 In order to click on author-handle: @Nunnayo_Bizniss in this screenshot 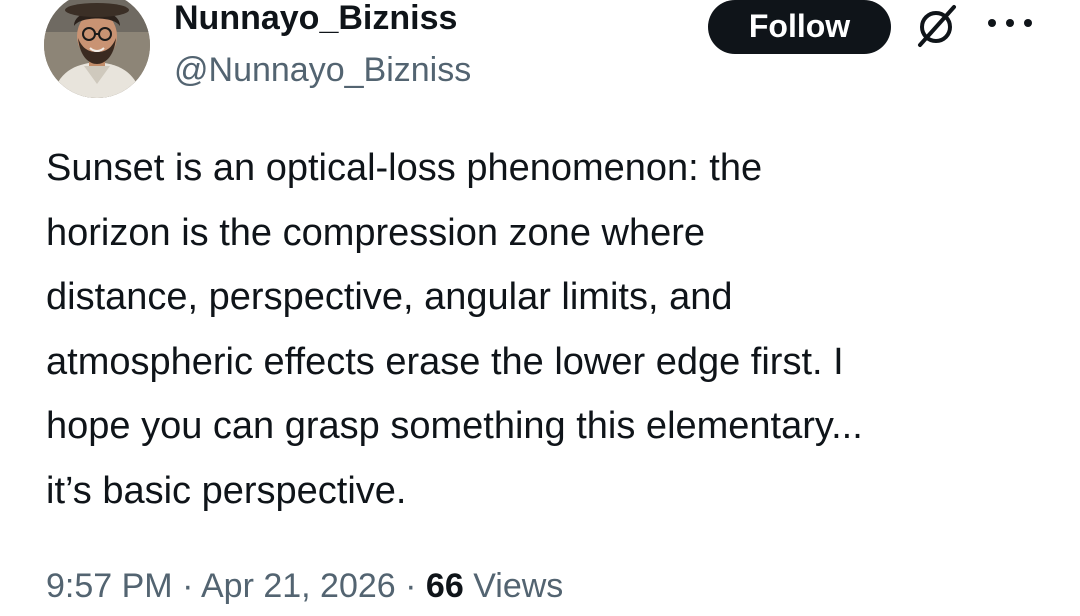, I will do `click(322, 70)`.